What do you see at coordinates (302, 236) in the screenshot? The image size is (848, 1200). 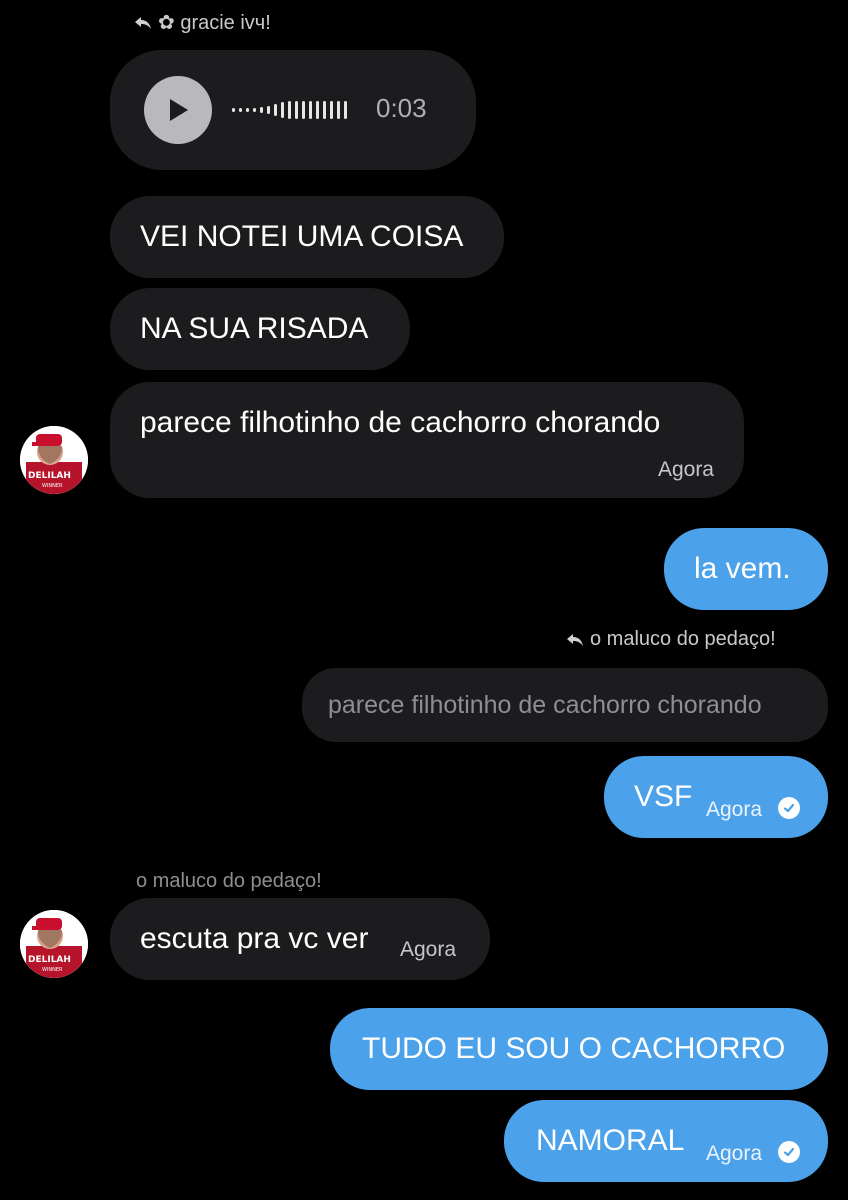 I see `message-text: VEI NOTEI UMA COISA` at bounding box center [302, 236].